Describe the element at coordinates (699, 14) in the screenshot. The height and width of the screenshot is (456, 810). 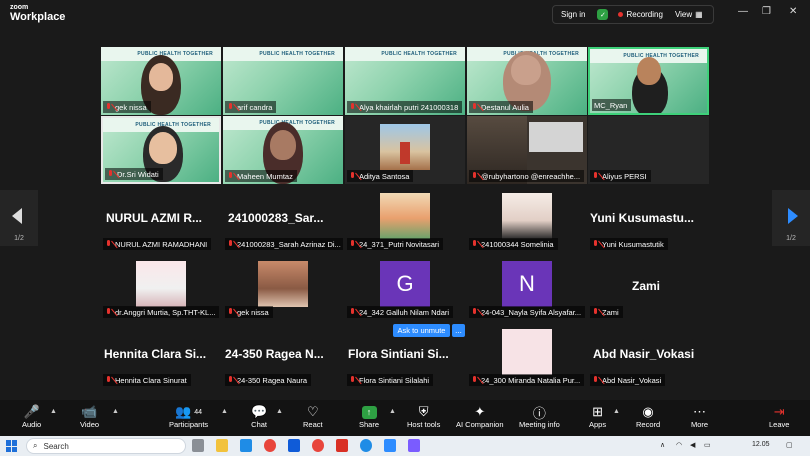
I see `grid-view-icon: ▦` at that location.